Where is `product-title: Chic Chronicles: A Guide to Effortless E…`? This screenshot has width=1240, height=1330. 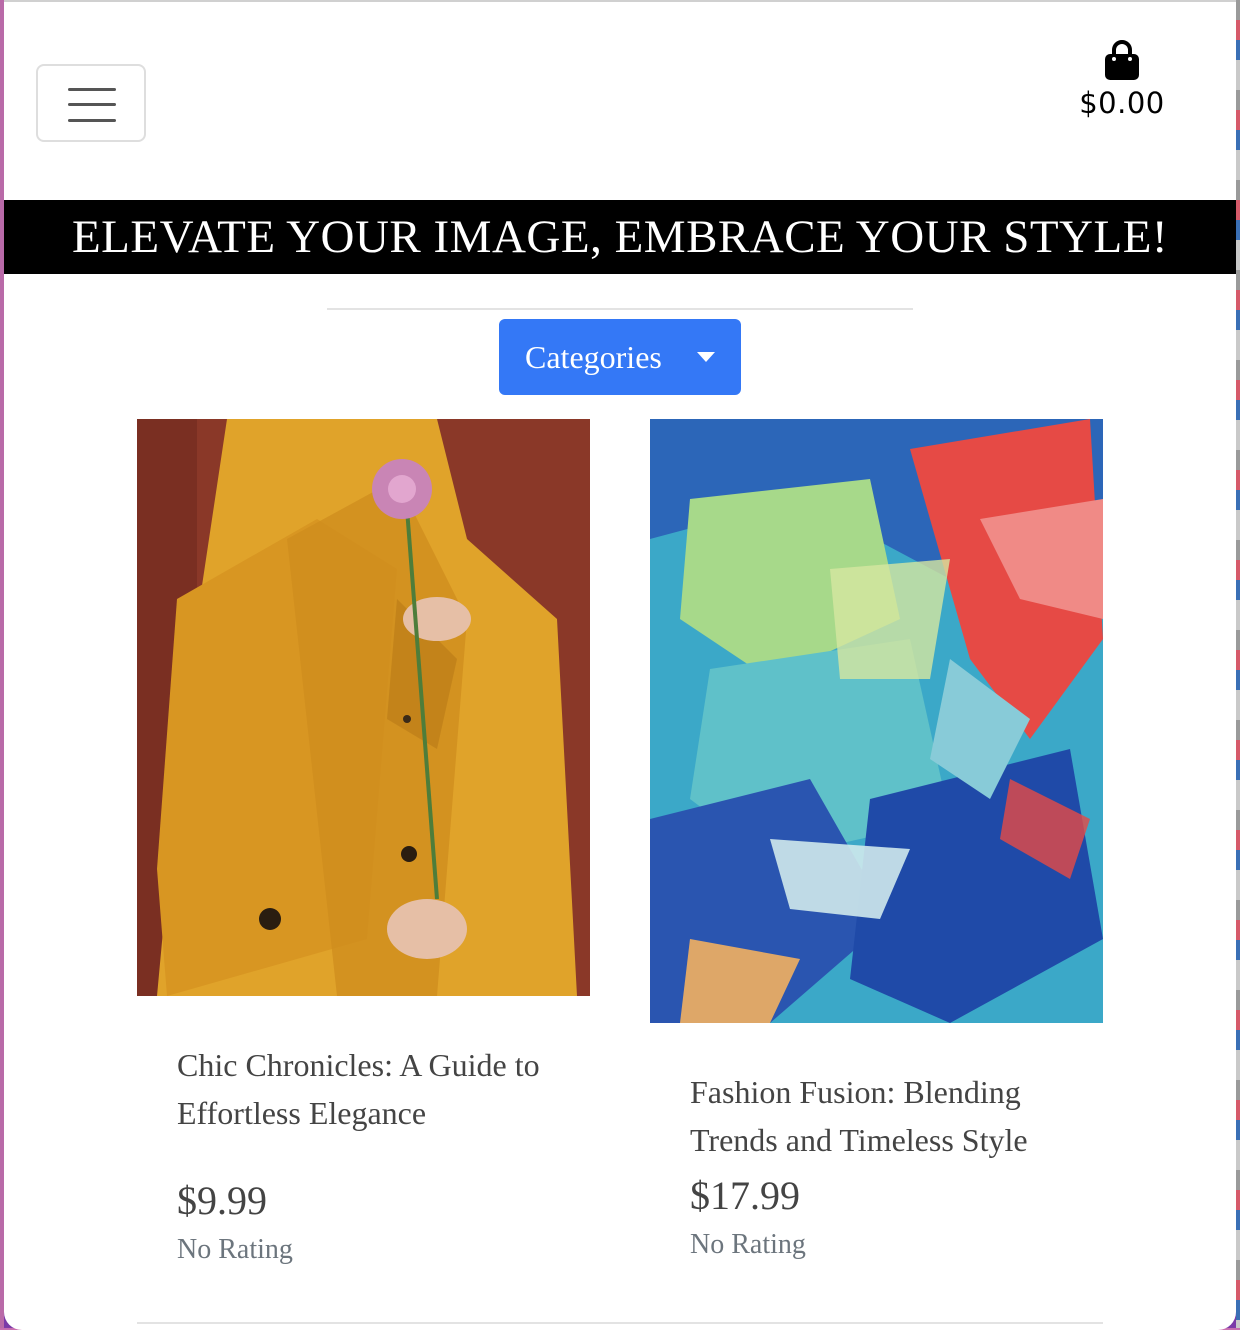
product-title: Chic Chronicles: A Guide to Effortless E… is located at coordinates (363, 1089).